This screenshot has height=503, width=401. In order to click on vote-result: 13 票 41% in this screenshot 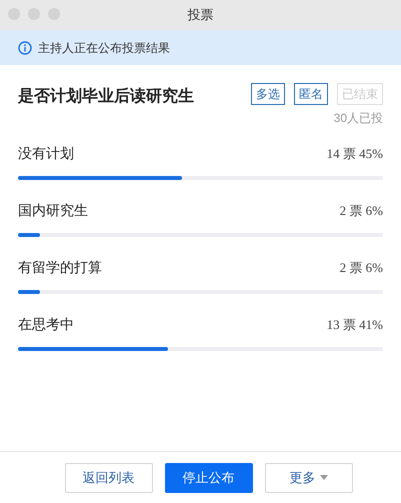, I will do `click(354, 325)`.